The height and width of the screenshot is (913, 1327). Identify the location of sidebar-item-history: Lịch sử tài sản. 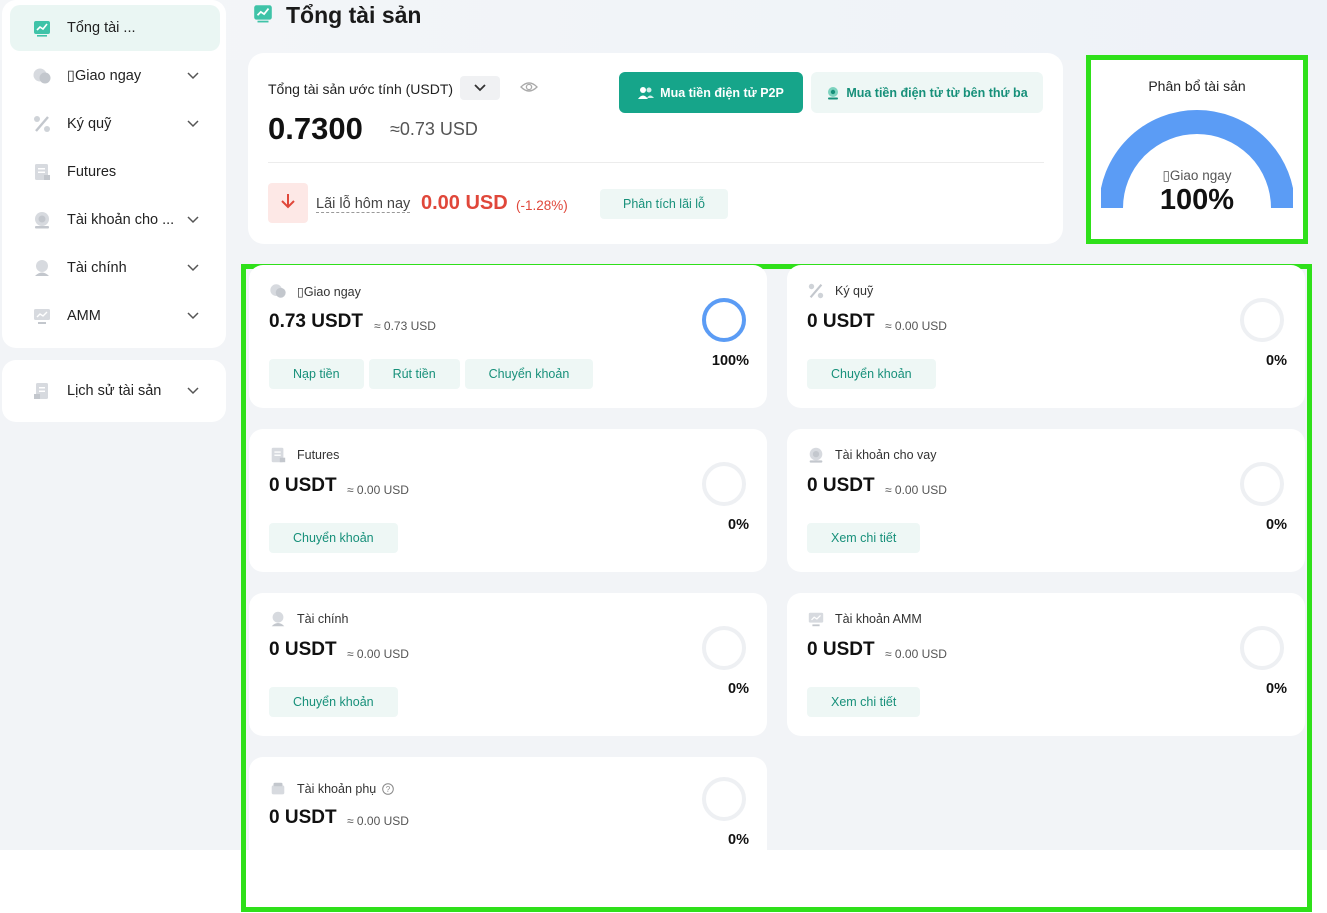
(115, 391).